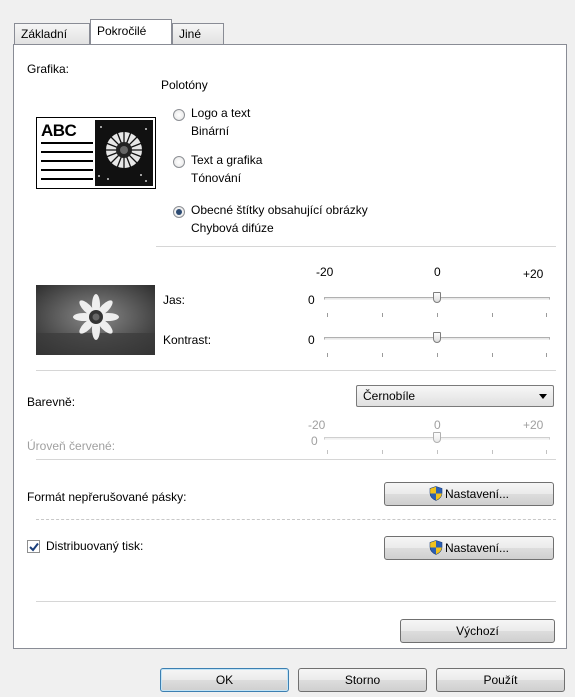  Describe the element at coordinates (437, 344) in the screenshot. I see `contrast-slider` at that location.